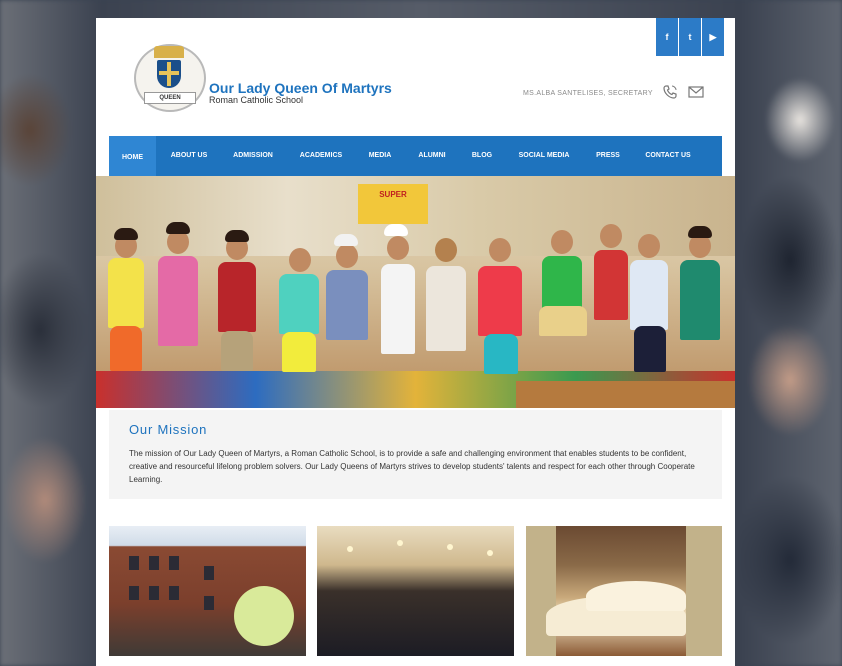 This screenshot has height=666, width=842. I want to click on secretary-contact: MS.ALBA SANTELISES, SECRETARY, so click(588, 93).